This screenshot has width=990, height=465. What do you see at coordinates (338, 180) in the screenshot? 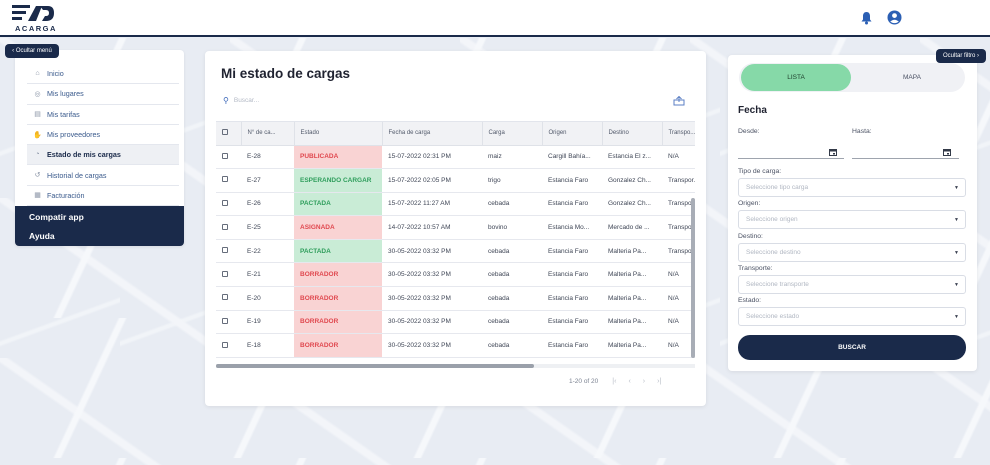
I see `status-badge: ESPERANDO CARGAR` at bounding box center [338, 180].